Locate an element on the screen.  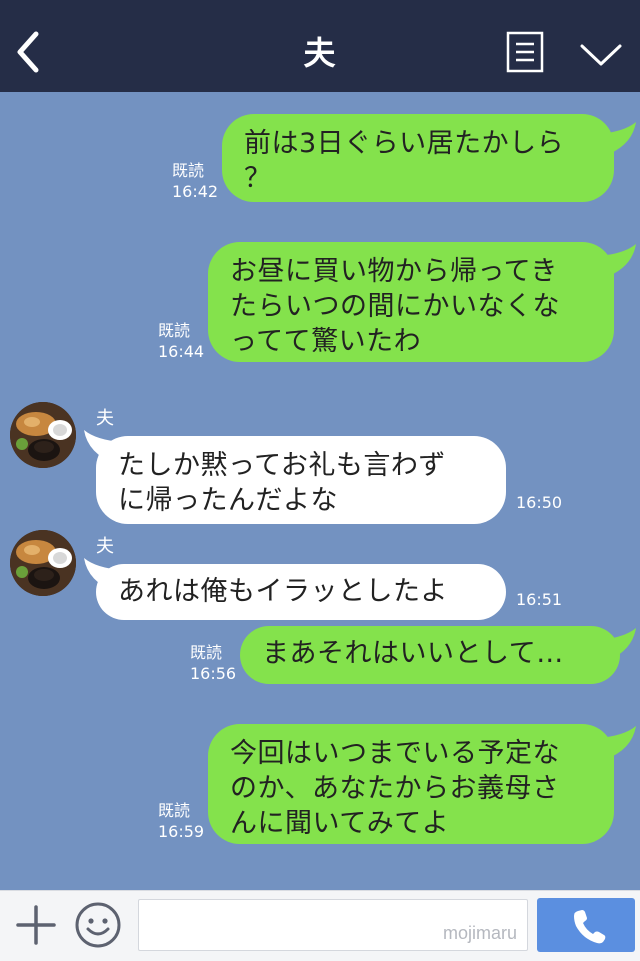
message-time: 16:44 is located at coordinates (181, 351).